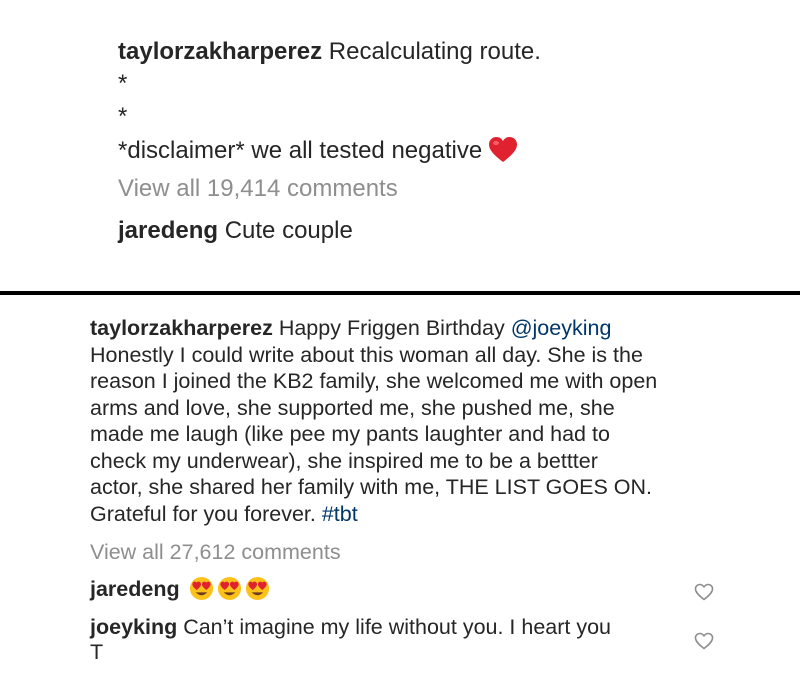  I want to click on top-caption-line4: *disclaimer* we all tested negative, so click(318, 151).